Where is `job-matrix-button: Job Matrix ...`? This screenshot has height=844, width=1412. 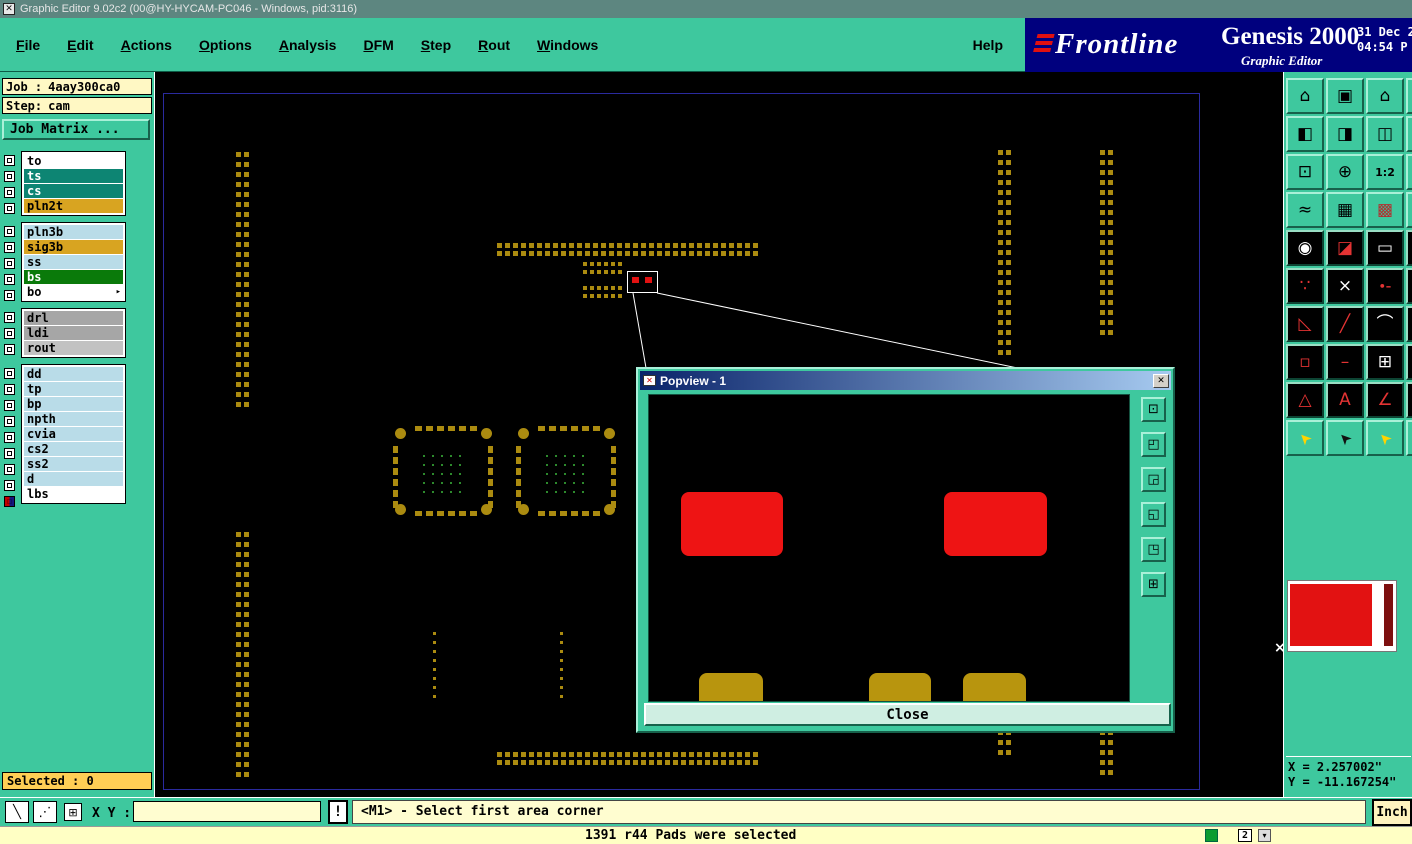
job-matrix-button: Job Matrix ... is located at coordinates (76, 129).